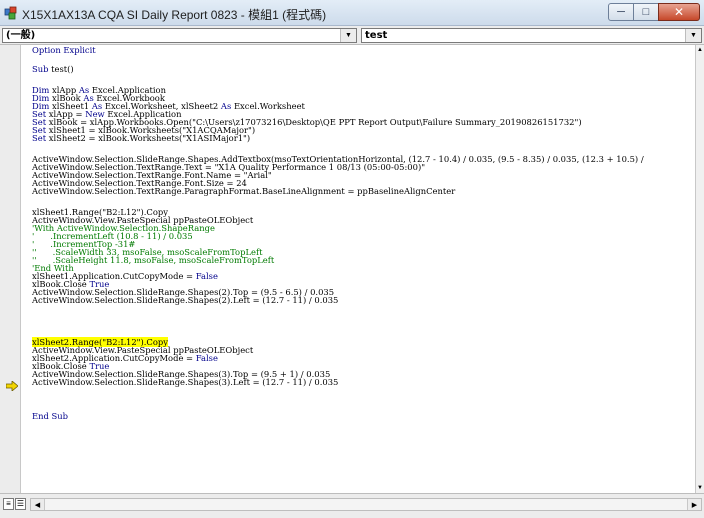 This screenshot has height=518, width=704. I want to click on minimize-icon: ─, so click(621, 11).